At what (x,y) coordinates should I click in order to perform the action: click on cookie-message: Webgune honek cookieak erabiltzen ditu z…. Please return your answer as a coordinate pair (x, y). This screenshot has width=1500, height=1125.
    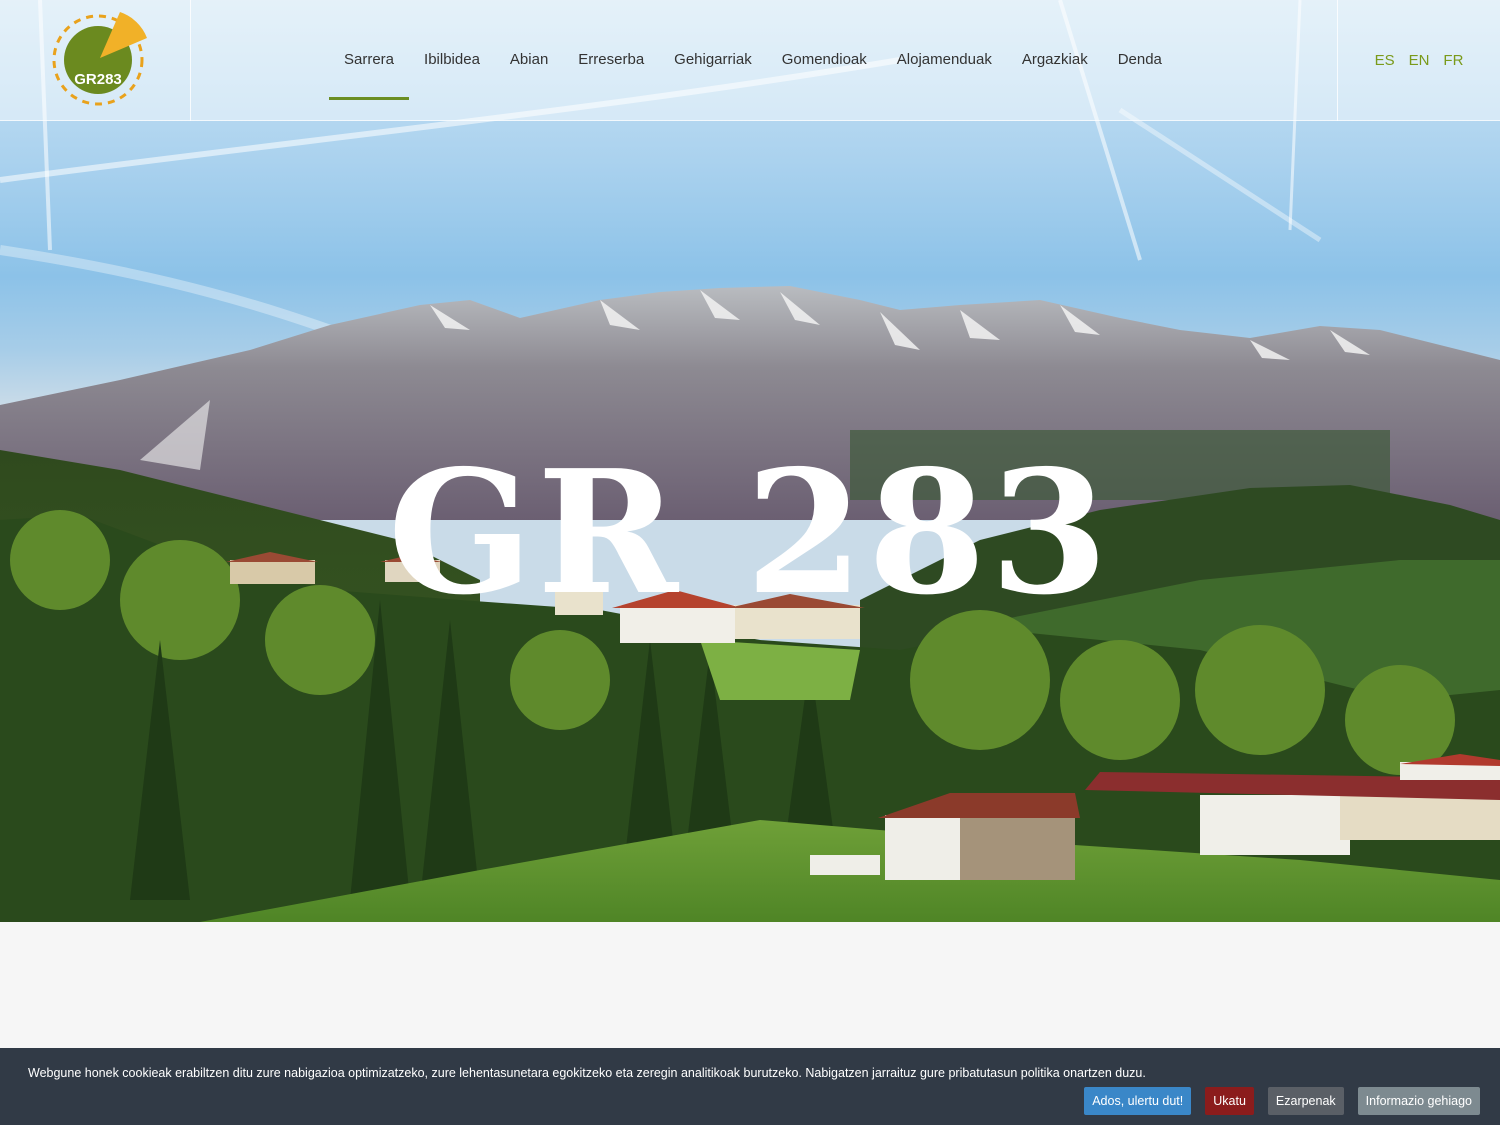
    Looking at the image, I should click on (587, 1073).